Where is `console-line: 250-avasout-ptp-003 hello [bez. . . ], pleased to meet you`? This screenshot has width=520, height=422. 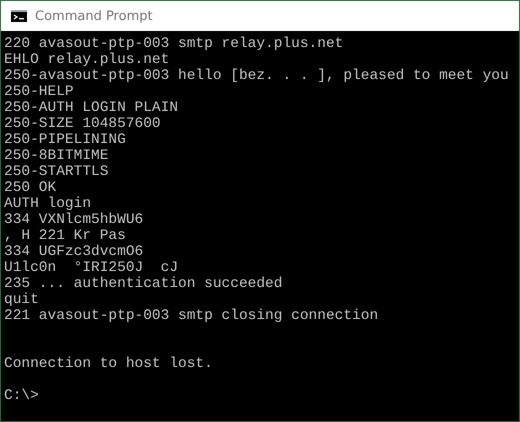 console-line: 250-avasout-ptp-003 hello [bez. . . ], pleased to meet you is located at coordinates (256, 76).